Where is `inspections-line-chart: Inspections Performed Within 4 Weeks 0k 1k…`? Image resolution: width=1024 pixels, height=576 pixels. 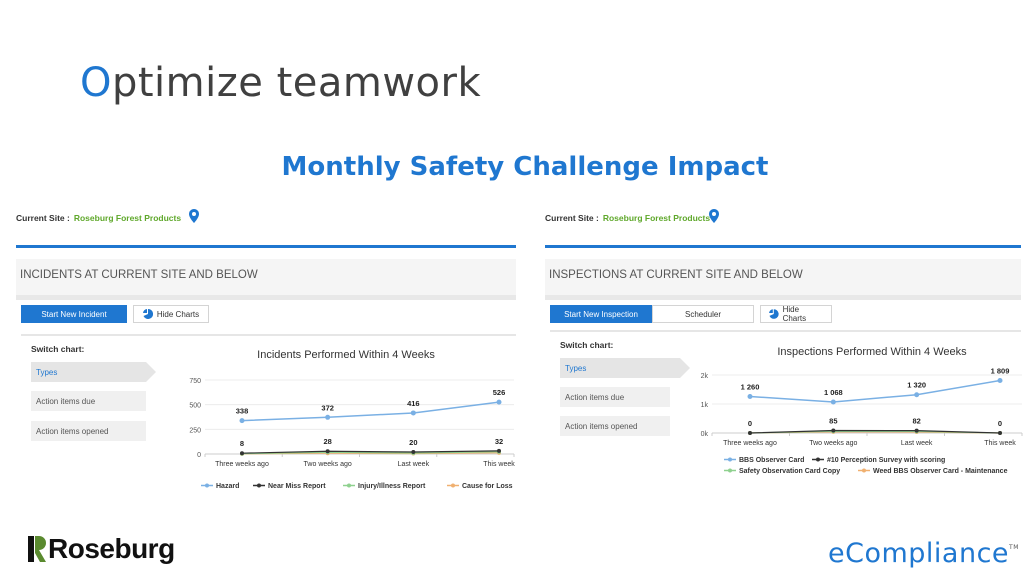
inspections-line-chart: Inspections Performed Within 4 Weeks 0k 1k… is located at coordinates (862, 410).